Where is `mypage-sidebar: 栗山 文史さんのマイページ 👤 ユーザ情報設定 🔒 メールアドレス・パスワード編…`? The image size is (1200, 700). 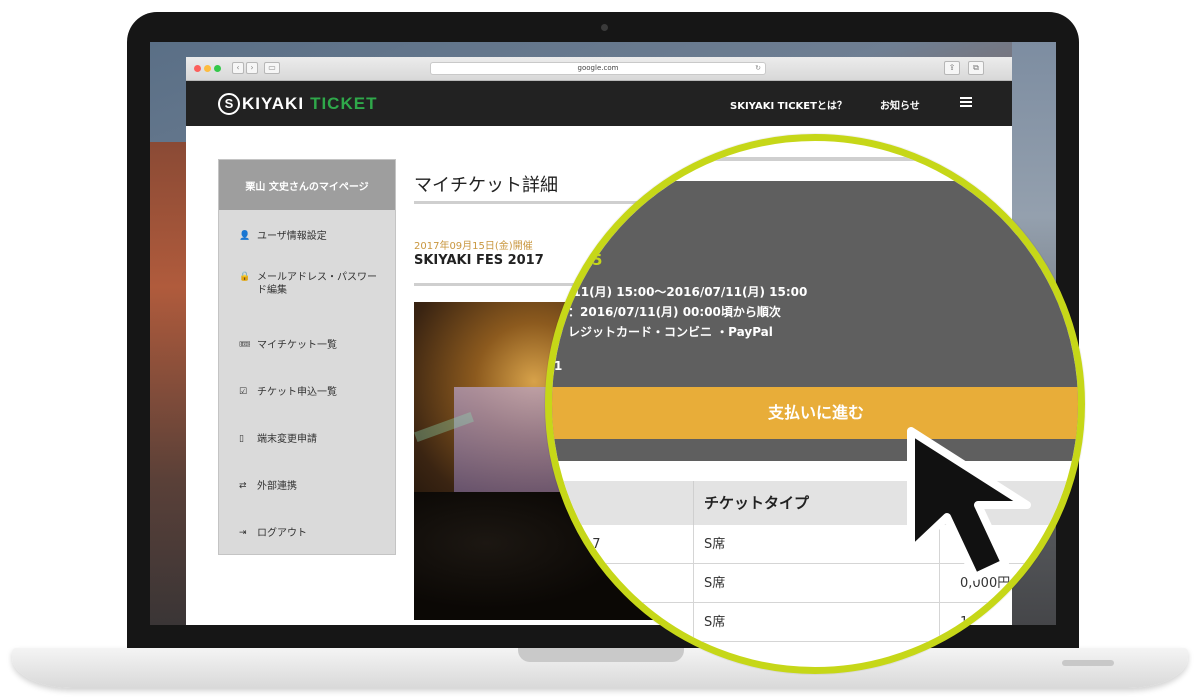
mypage-sidebar: 栗山 文史さんのマイページ 👤 ユーザ情報設定 🔒 メールアドレス・パスワード編… is located at coordinates (307, 357).